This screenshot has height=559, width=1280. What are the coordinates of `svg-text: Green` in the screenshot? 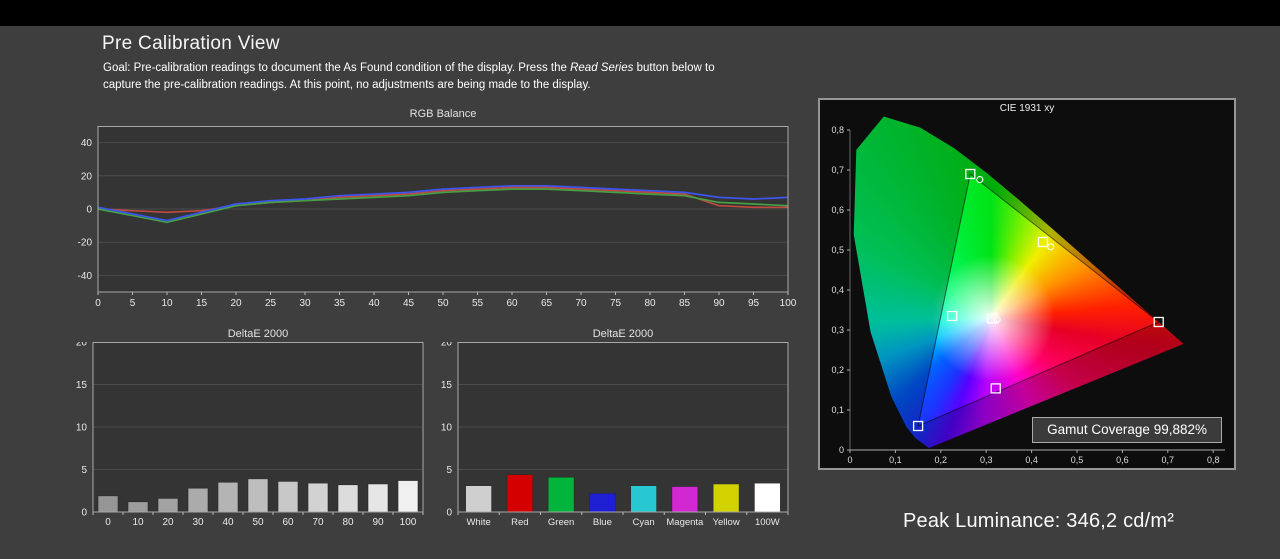 It's located at (561, 522).